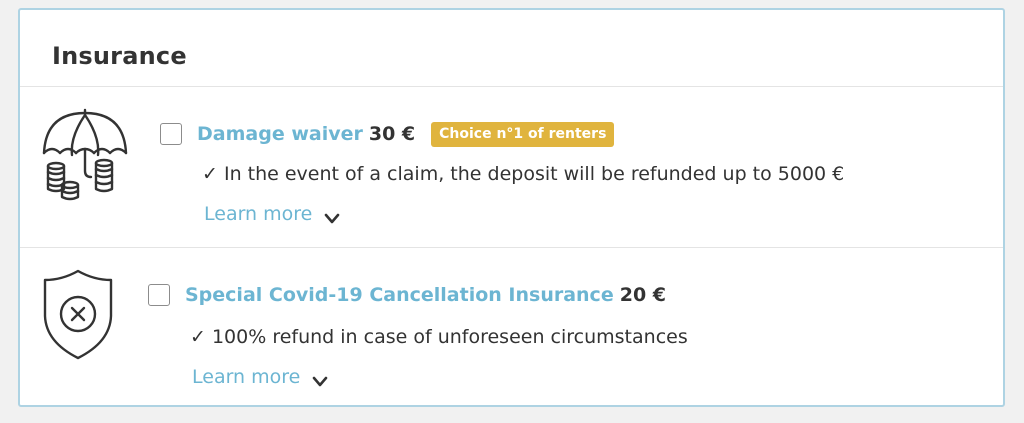 The image size is (1024, 423). I want to click on covid-insurance-checkbox, so click(159, 295).